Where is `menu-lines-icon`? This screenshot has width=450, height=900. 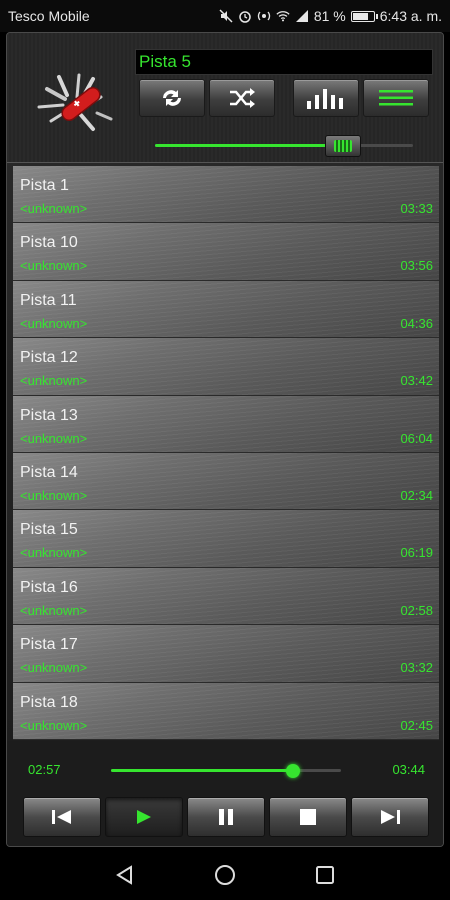 menu-lines-icon is located at coordinates (396, 98).